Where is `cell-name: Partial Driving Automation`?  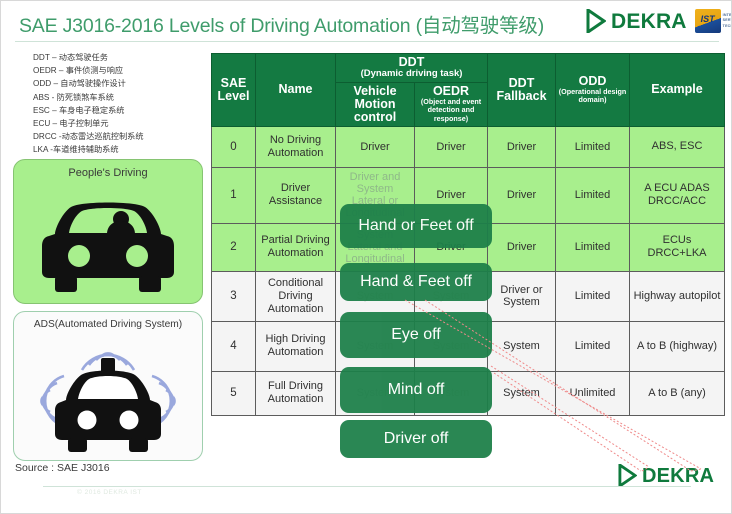
cell-name: Partial Driving Automation is located at coordinates (295, 247).